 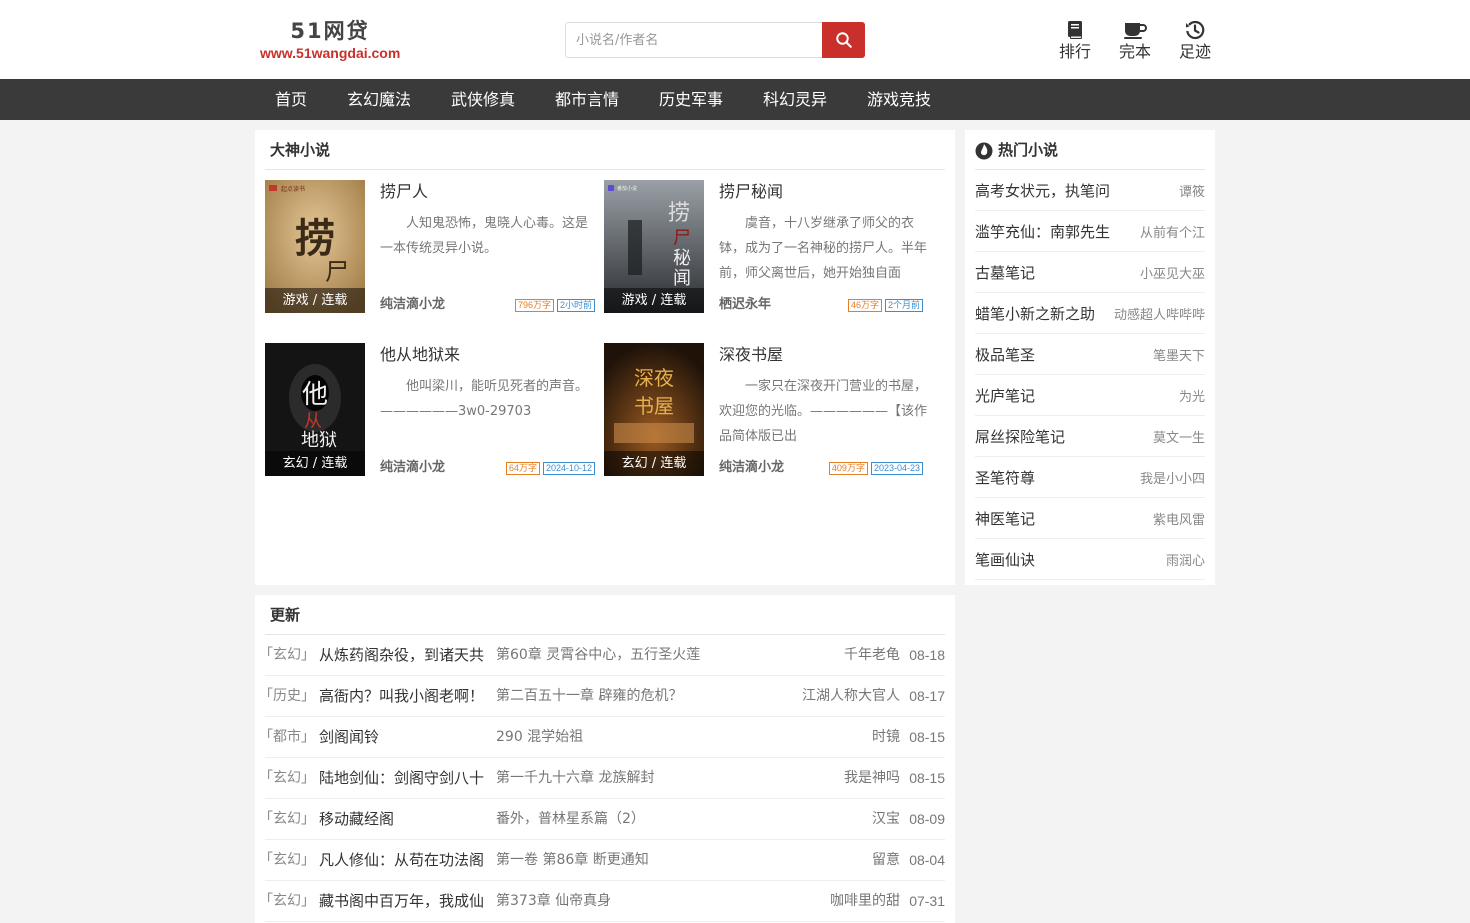 I want to click on featured-title: 大神小说, so click(x=605, y=150).